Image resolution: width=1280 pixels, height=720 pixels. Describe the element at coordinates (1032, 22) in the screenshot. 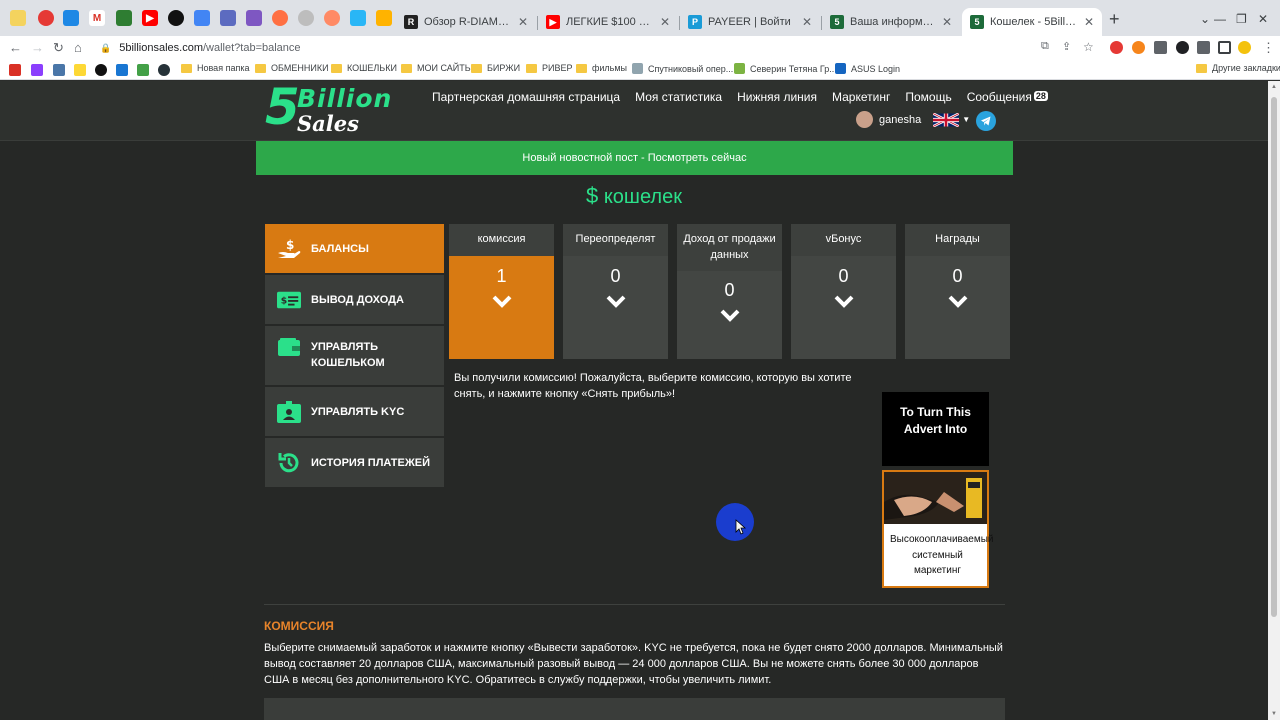

I see `tab-wallet-active: 5 Кошелек - 5BillionSales ✕` at that location.